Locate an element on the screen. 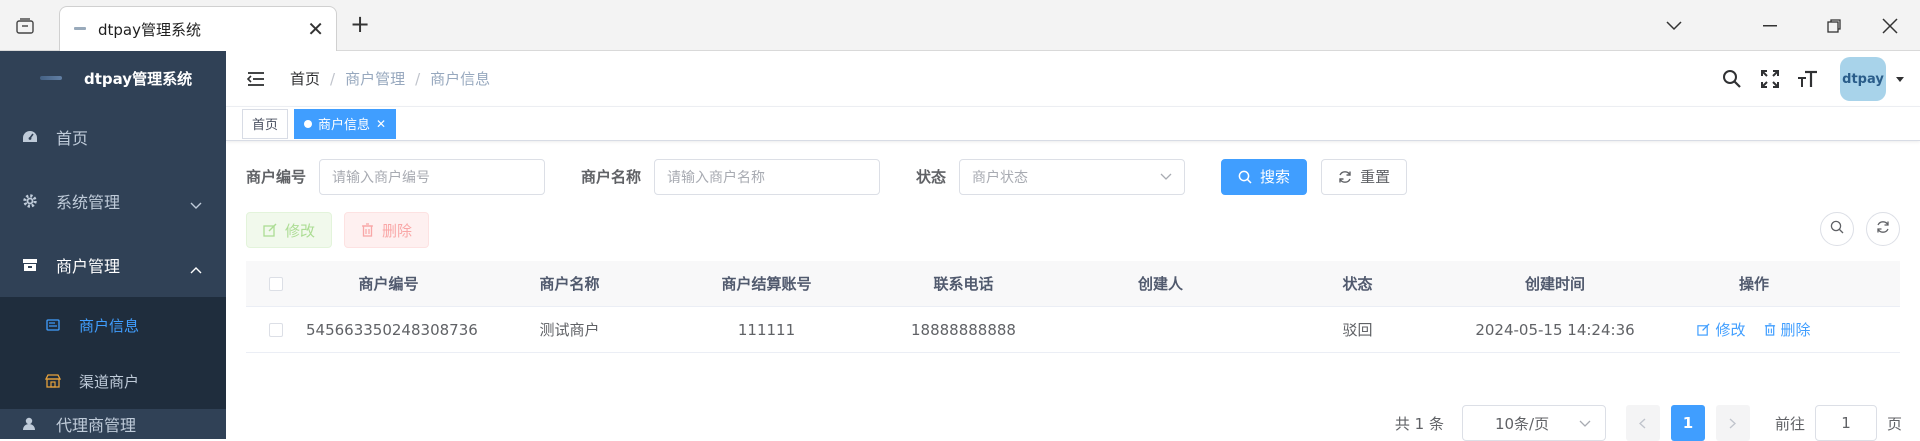  tag-label: 商户信息 is located at coordinates (344, 125).